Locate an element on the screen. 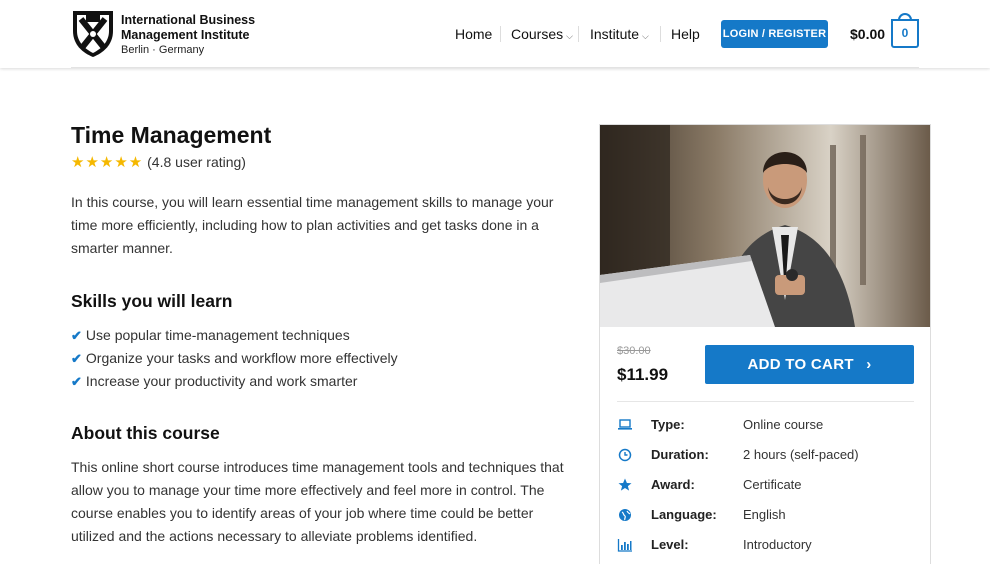  detail-row-language: Language: English is located at coordinates (767, 515).